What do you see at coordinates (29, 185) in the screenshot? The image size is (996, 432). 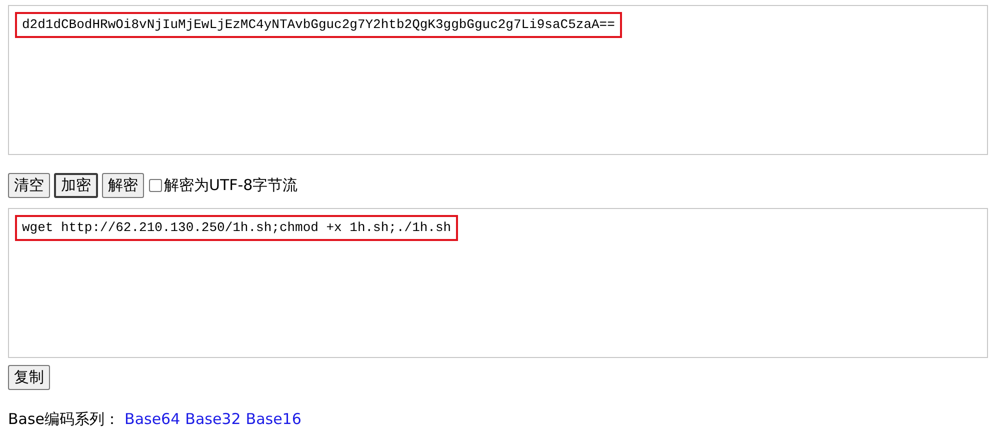 I see `toolbar-button: 清空` at bounding box center [29, 185].